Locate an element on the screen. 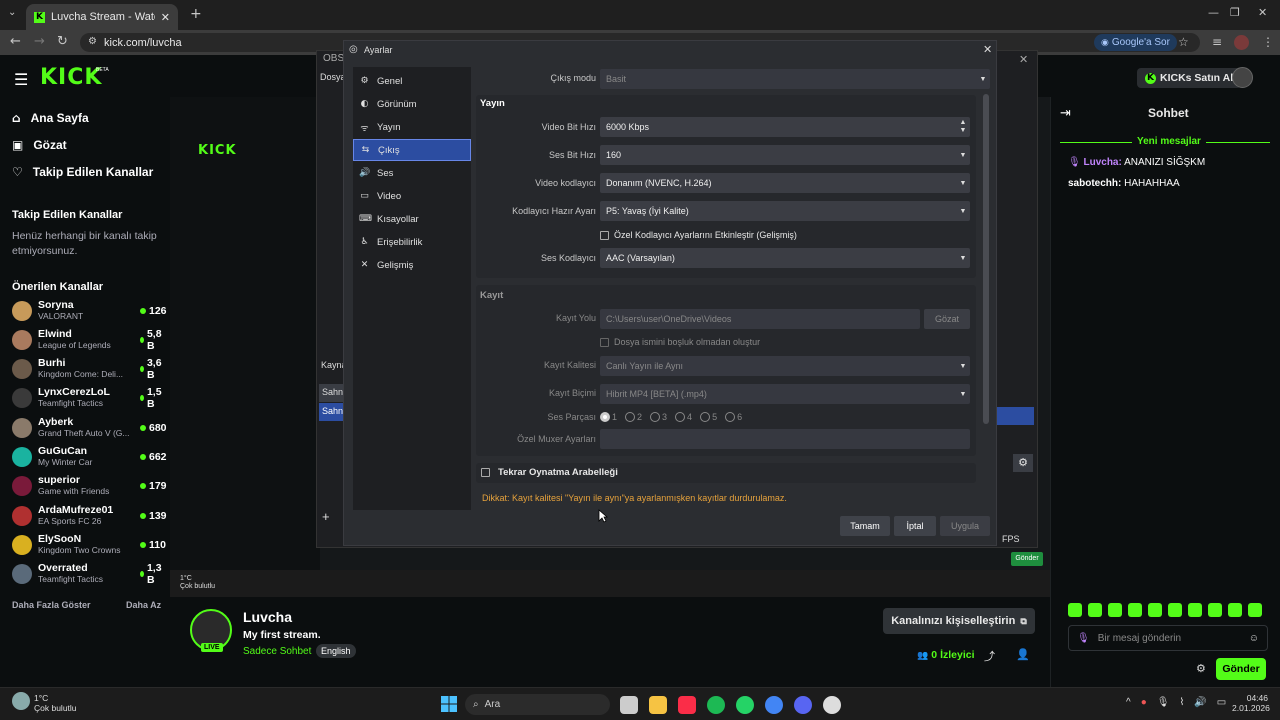 The width and height of the screenshot is (1280, 720). spin-arrows-icon: ▲ ▼ is located at coordinates (963, 127).